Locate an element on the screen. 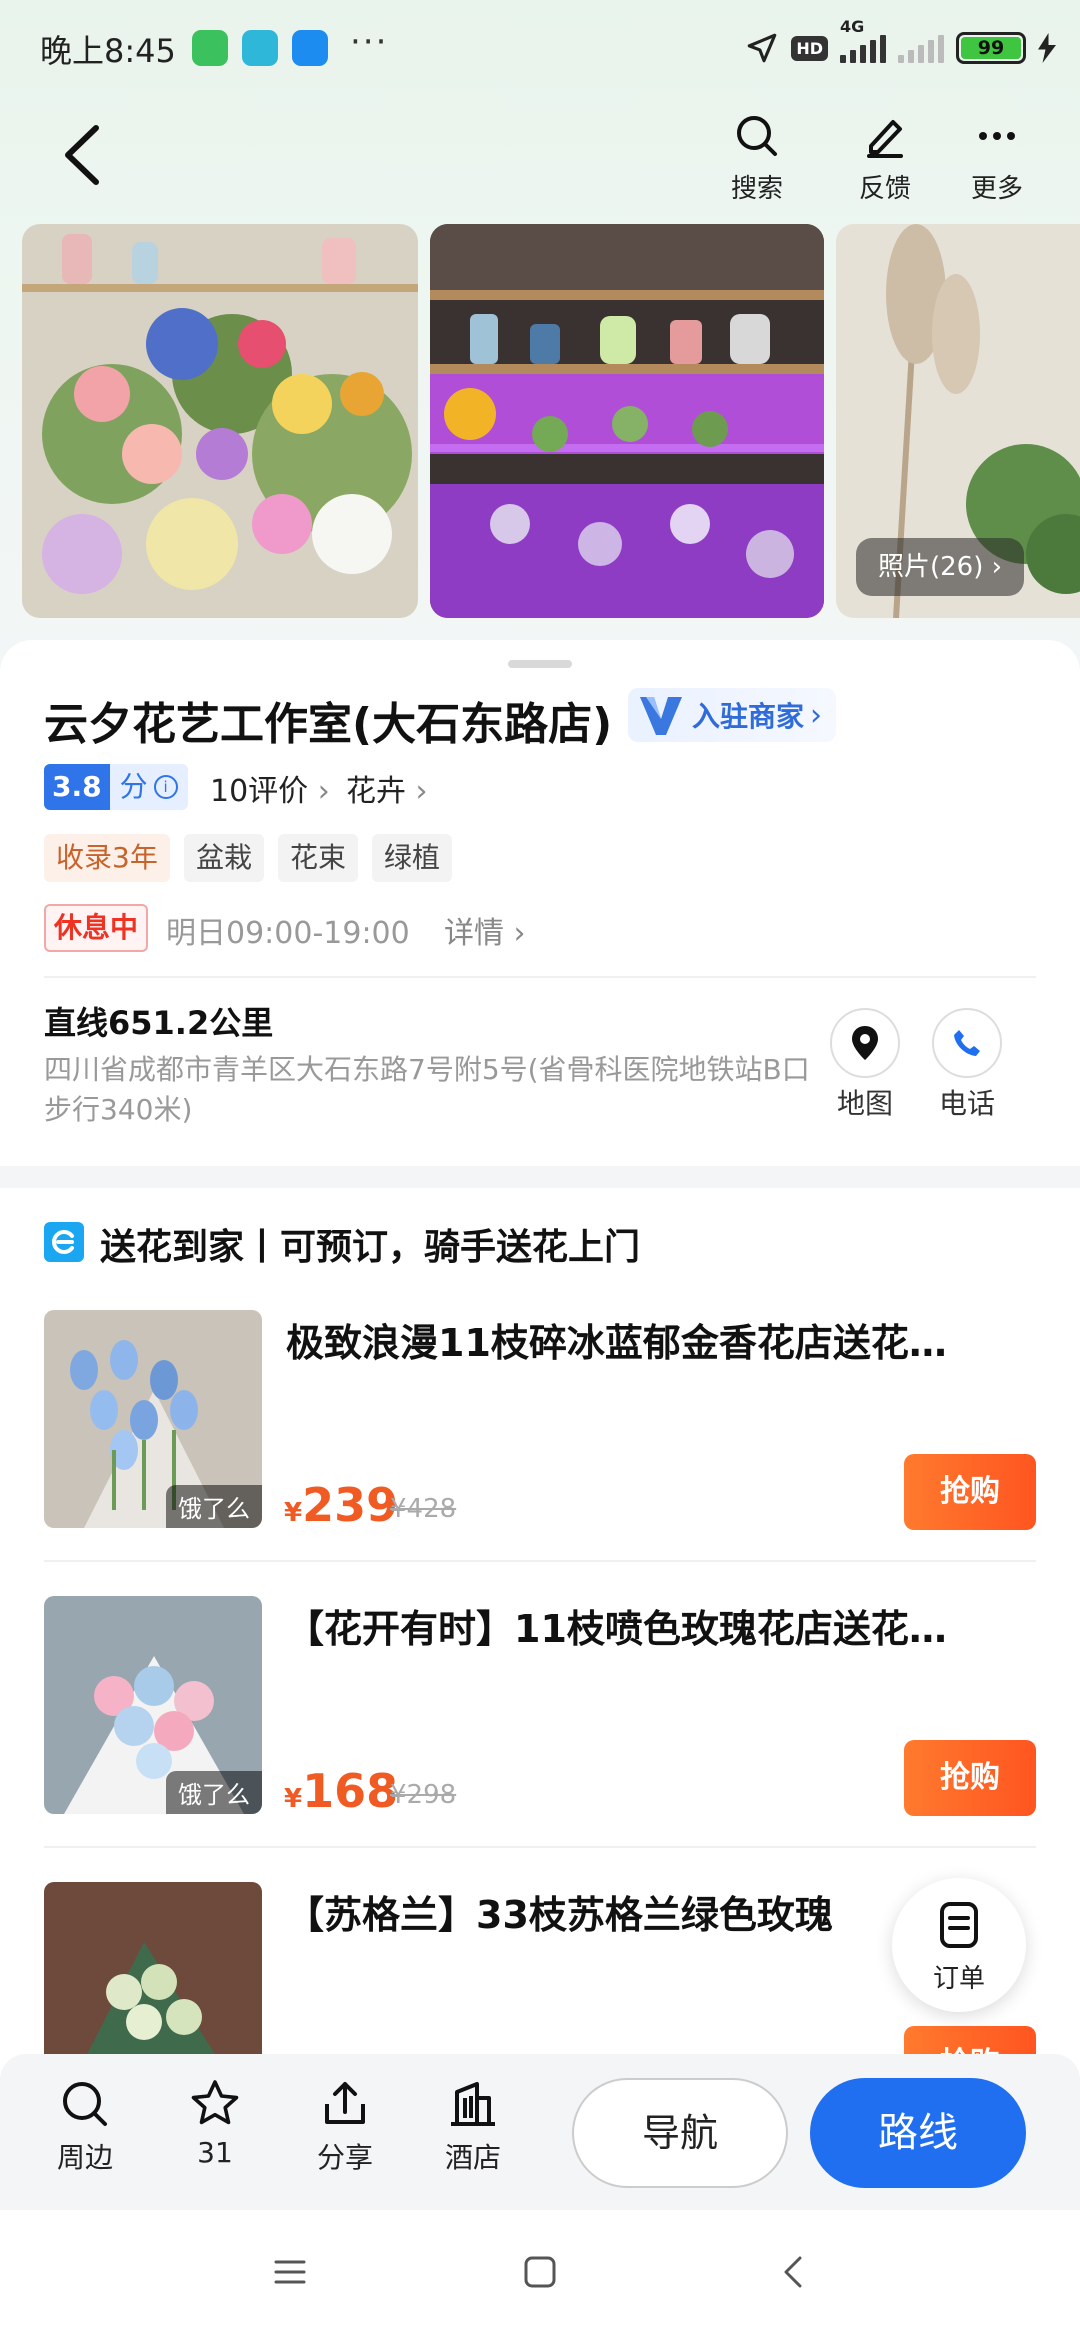  search-button: 搜索 is located at coordinates (757, 158).